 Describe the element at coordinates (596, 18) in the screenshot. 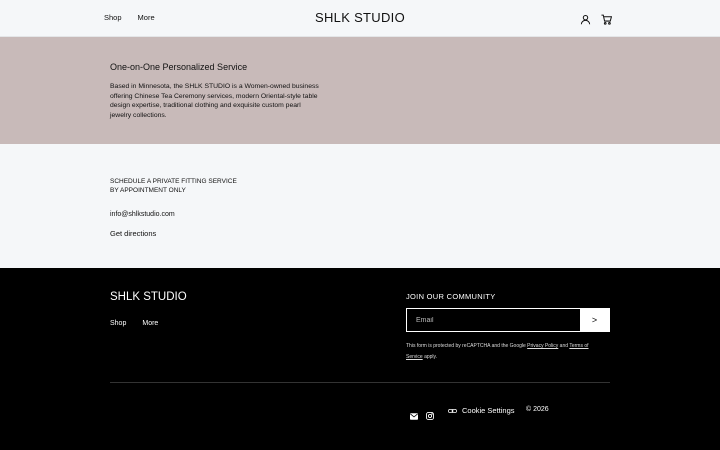

I see `header-icons` at that location.